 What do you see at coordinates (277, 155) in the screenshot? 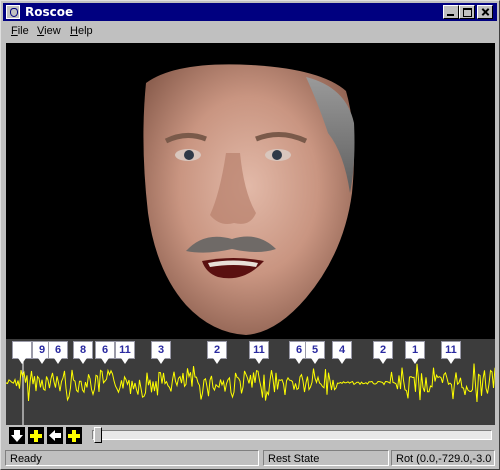
I see `right-pupil` at bounding box center [277, 155].